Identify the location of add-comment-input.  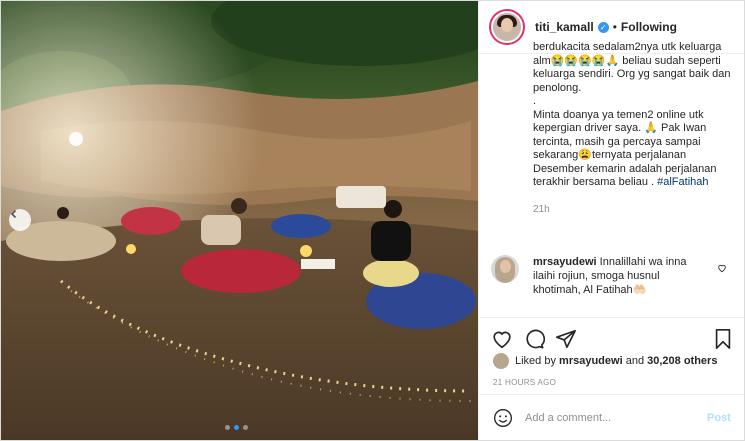
(610, 418).